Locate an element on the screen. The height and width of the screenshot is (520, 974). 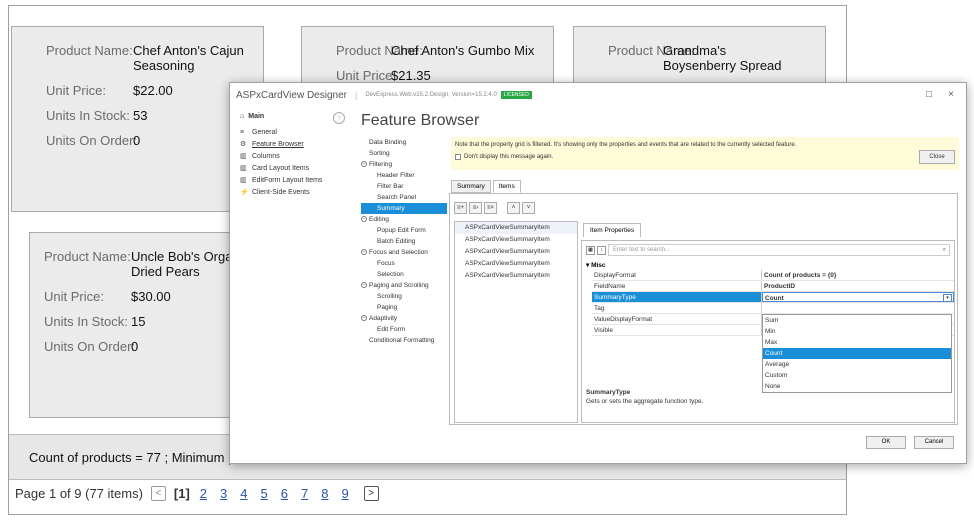
nav-head-label: Main is located at coordinates (256, 116).